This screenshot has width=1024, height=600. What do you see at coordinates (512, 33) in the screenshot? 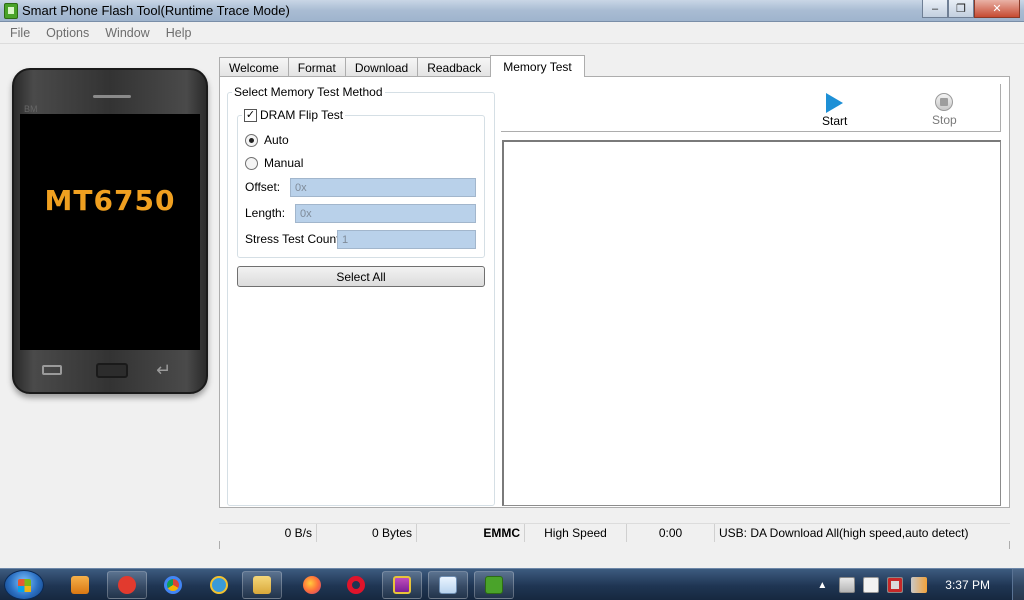
I see `menu-bar: File Options Window Help` at bounding box center [512, 33].